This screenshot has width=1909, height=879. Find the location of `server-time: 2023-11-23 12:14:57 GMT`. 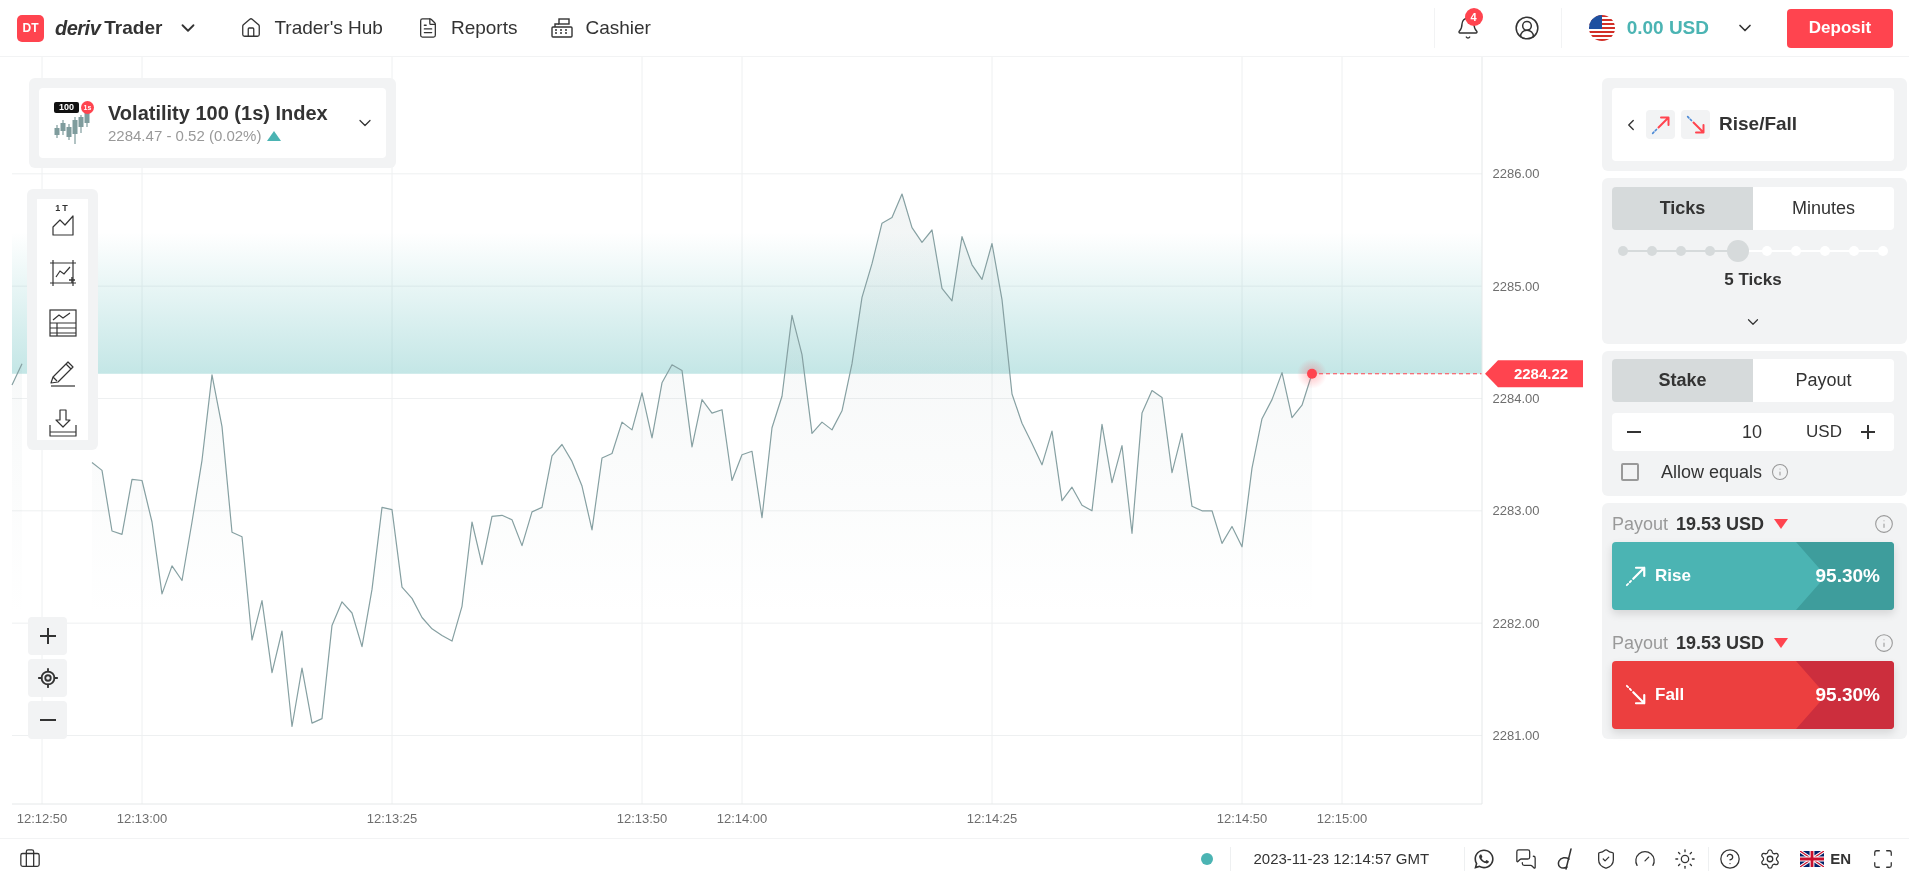

server-time: 2023-11-23 12:14:57 GMT is located at coordinates (1341, 858).